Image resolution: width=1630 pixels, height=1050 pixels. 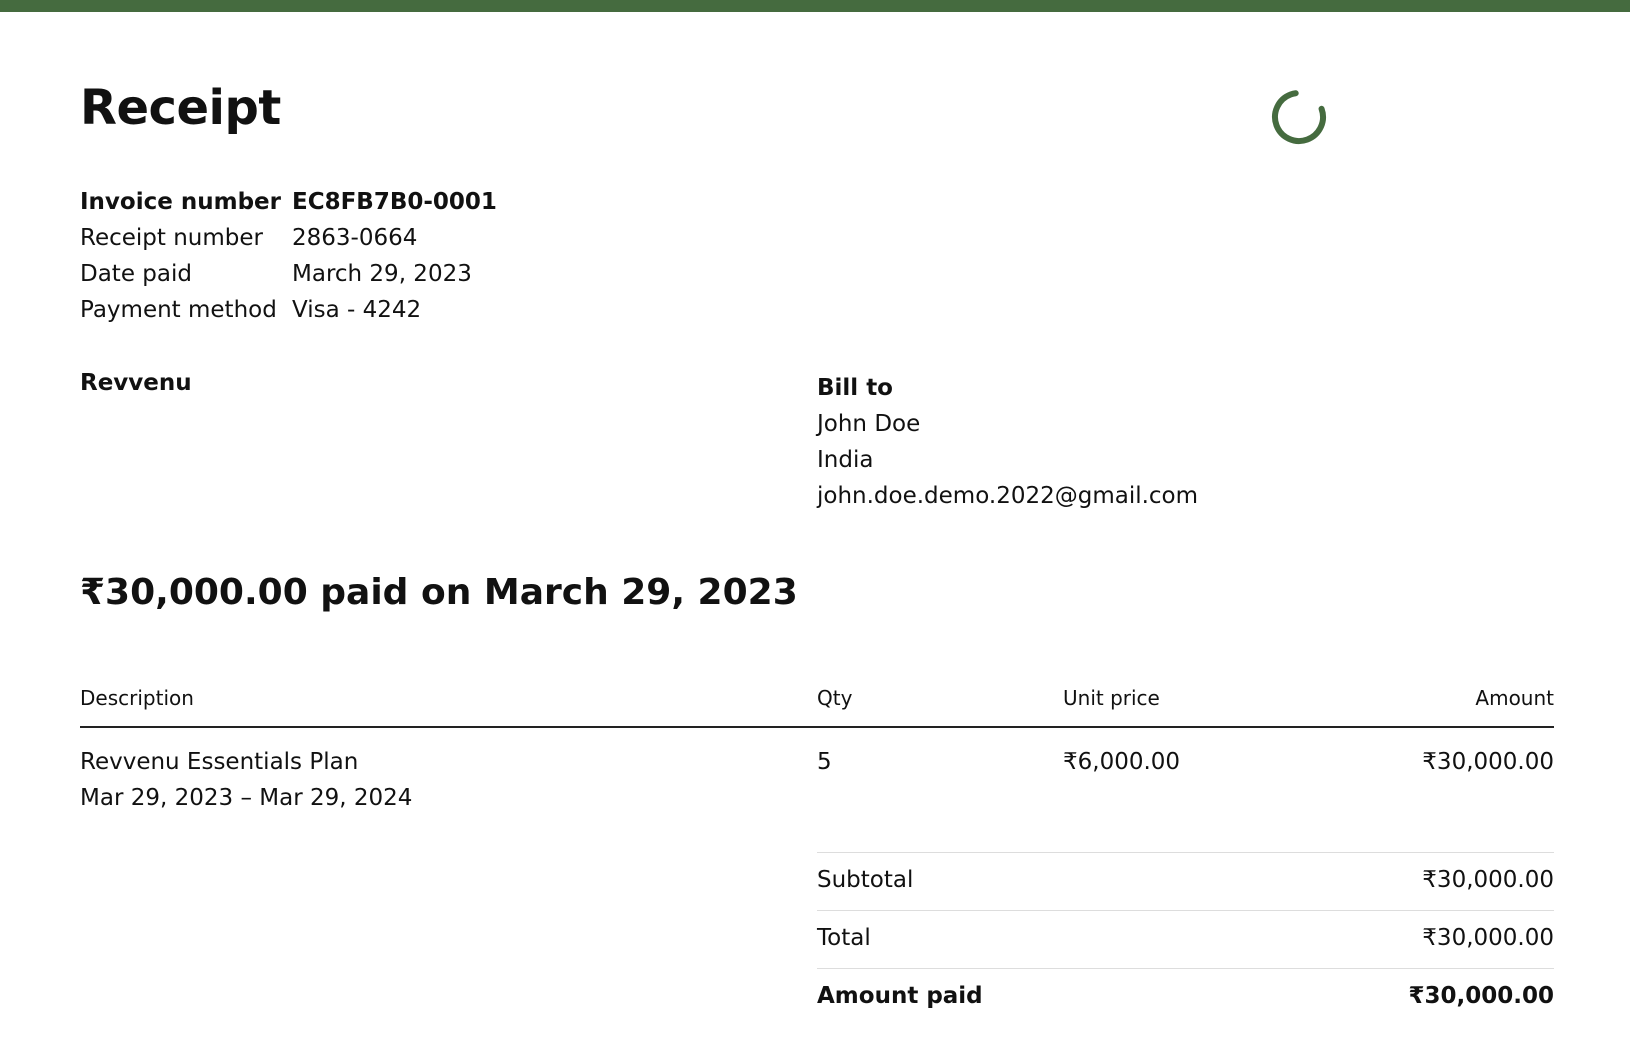 I want to click on total-row: Total ₹30,000.00, so click(x=1185, y=939).